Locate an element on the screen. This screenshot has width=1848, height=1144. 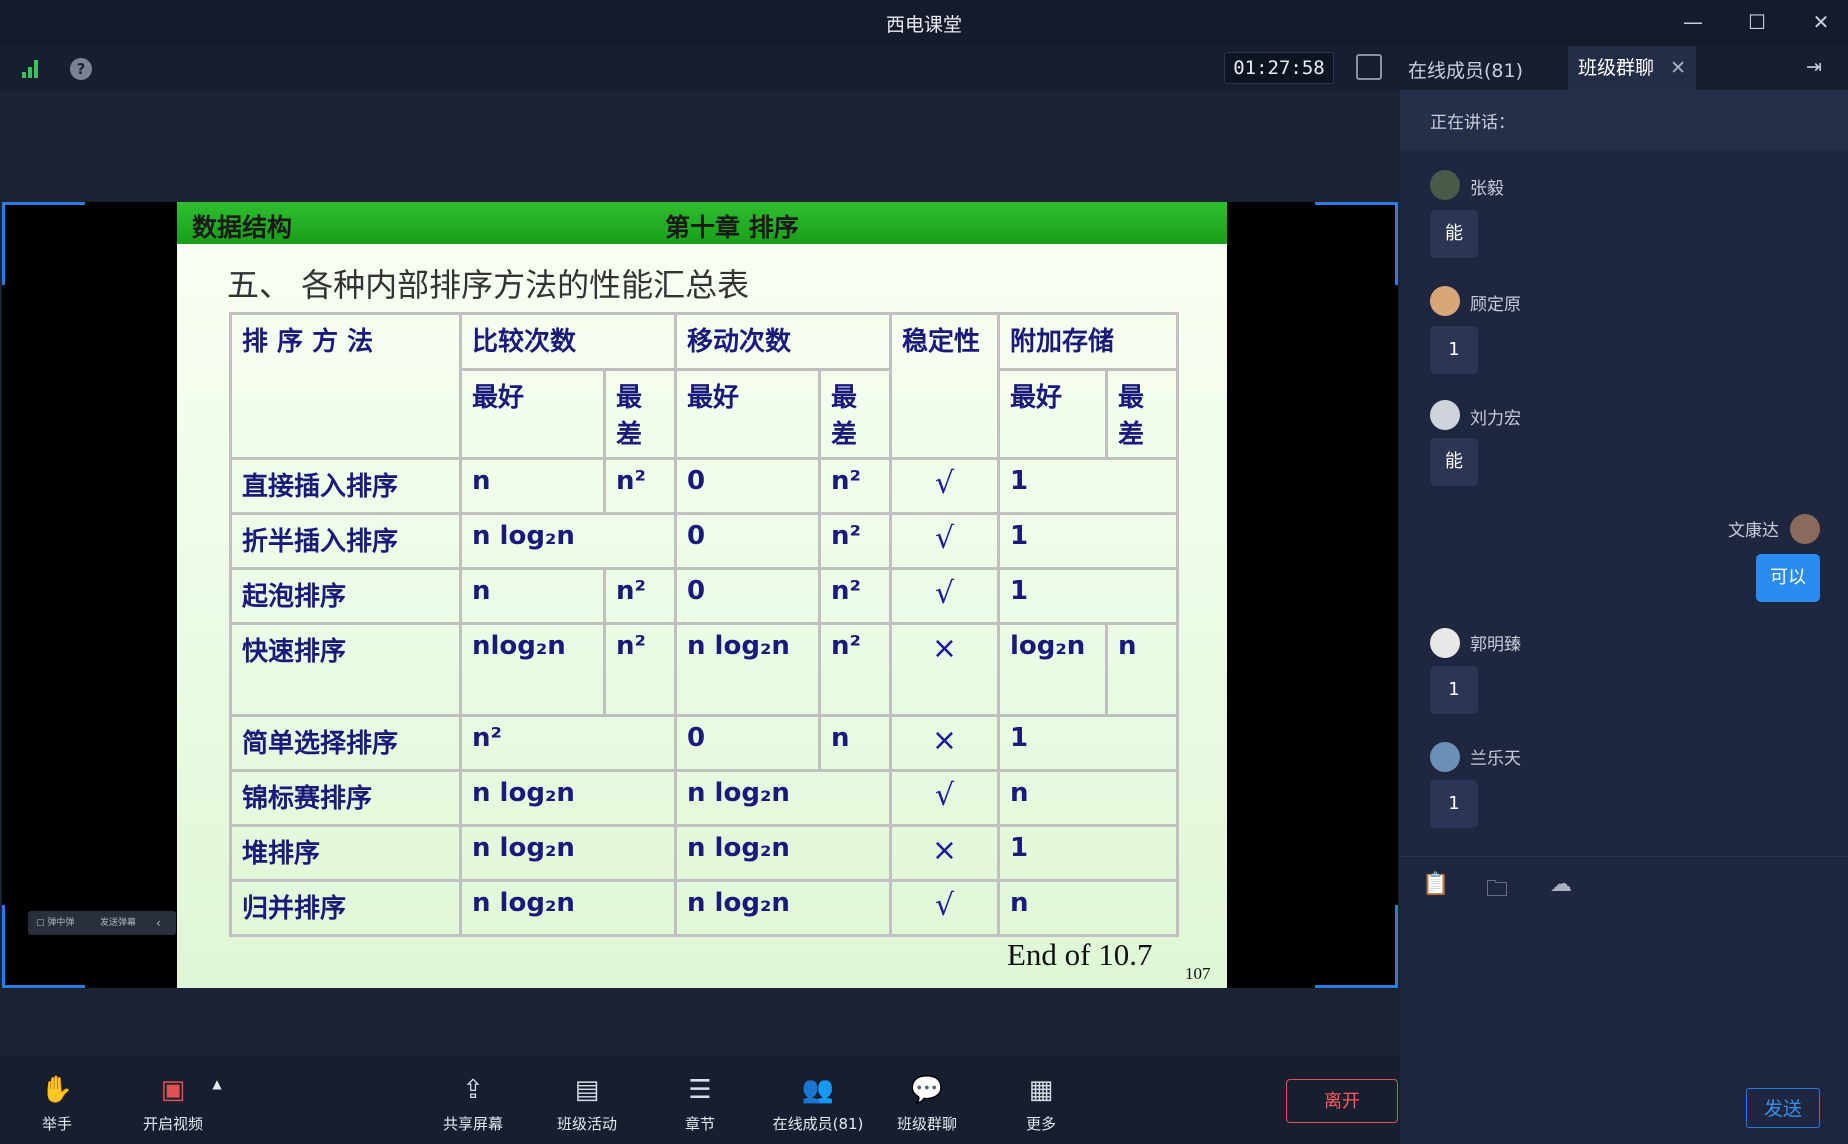
row-name: 直接插入排序 is located at coordinates (345, 486).